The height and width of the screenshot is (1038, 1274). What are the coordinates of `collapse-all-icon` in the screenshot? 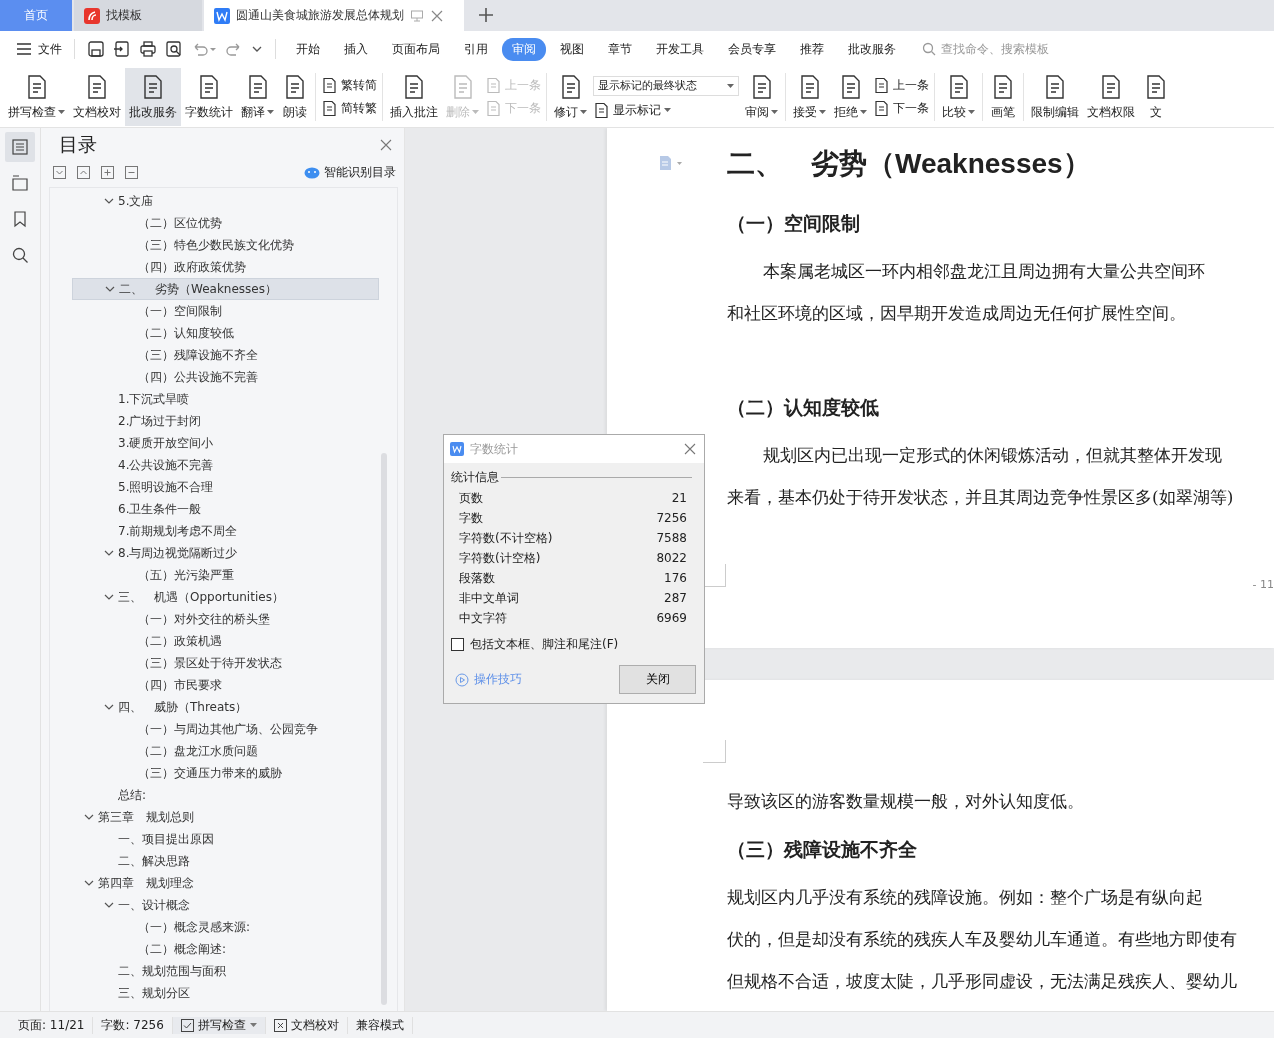 It's located at (83, 172).